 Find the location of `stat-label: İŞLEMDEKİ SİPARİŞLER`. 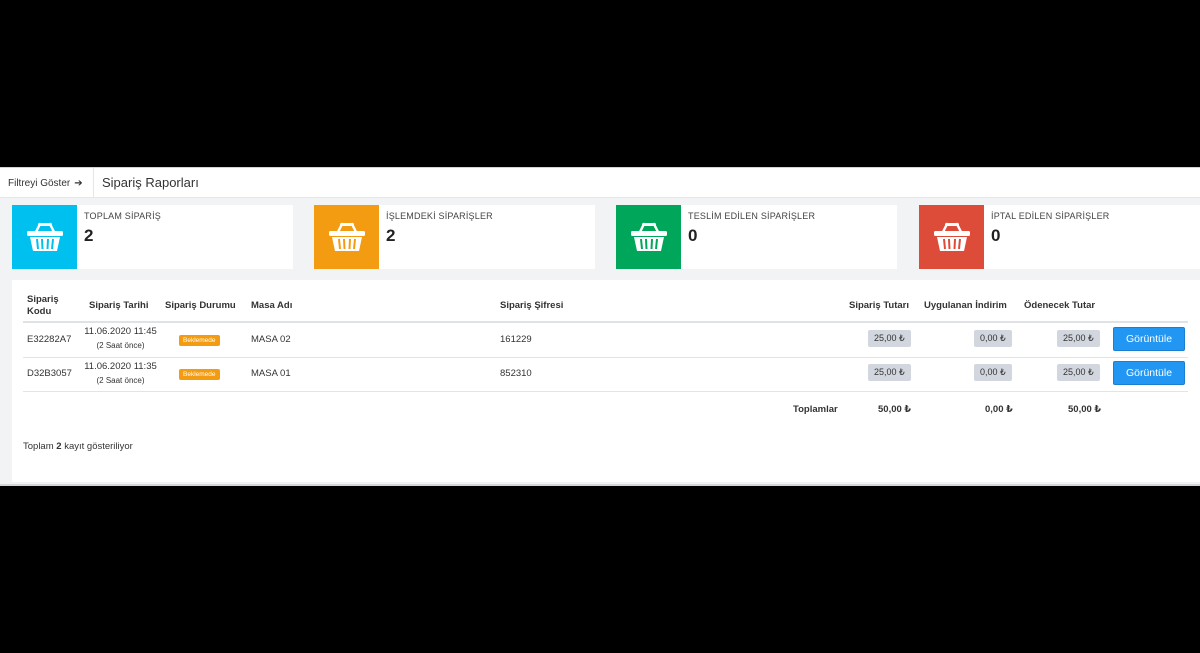

stat-label: İŞLEMDEKİ SİPARİŞLER is located at coordinates (439, 216).